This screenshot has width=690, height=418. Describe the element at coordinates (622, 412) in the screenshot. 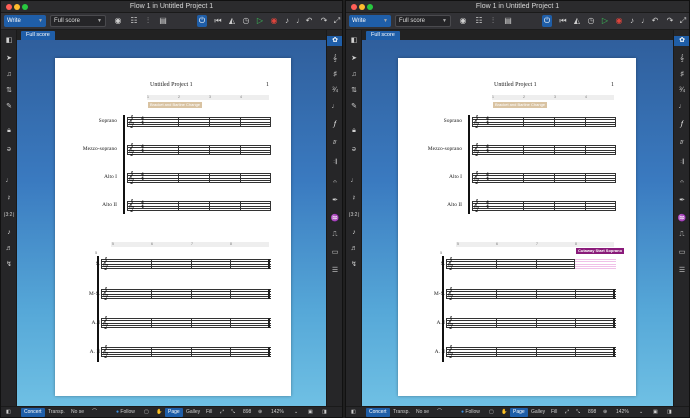

I see `zoom-level: 142%` at that location.